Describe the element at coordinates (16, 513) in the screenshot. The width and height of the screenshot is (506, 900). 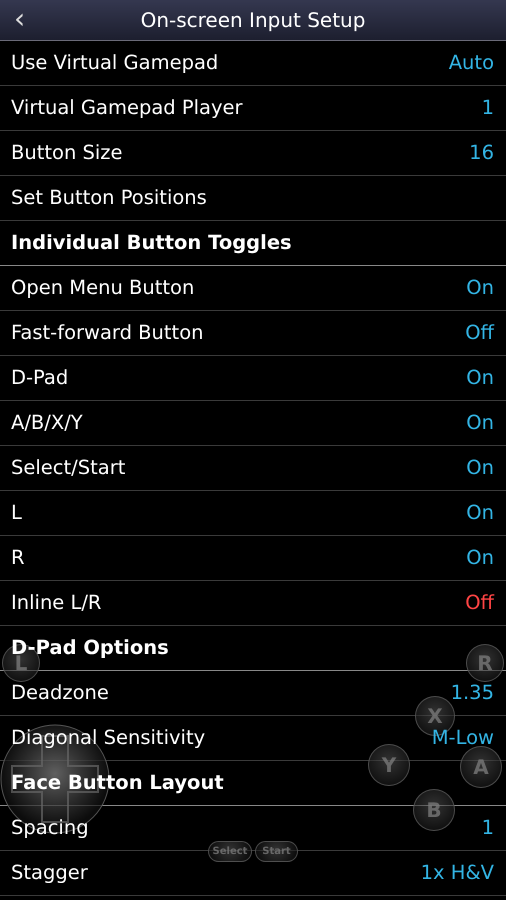
I see `setting-label: L` at that location.